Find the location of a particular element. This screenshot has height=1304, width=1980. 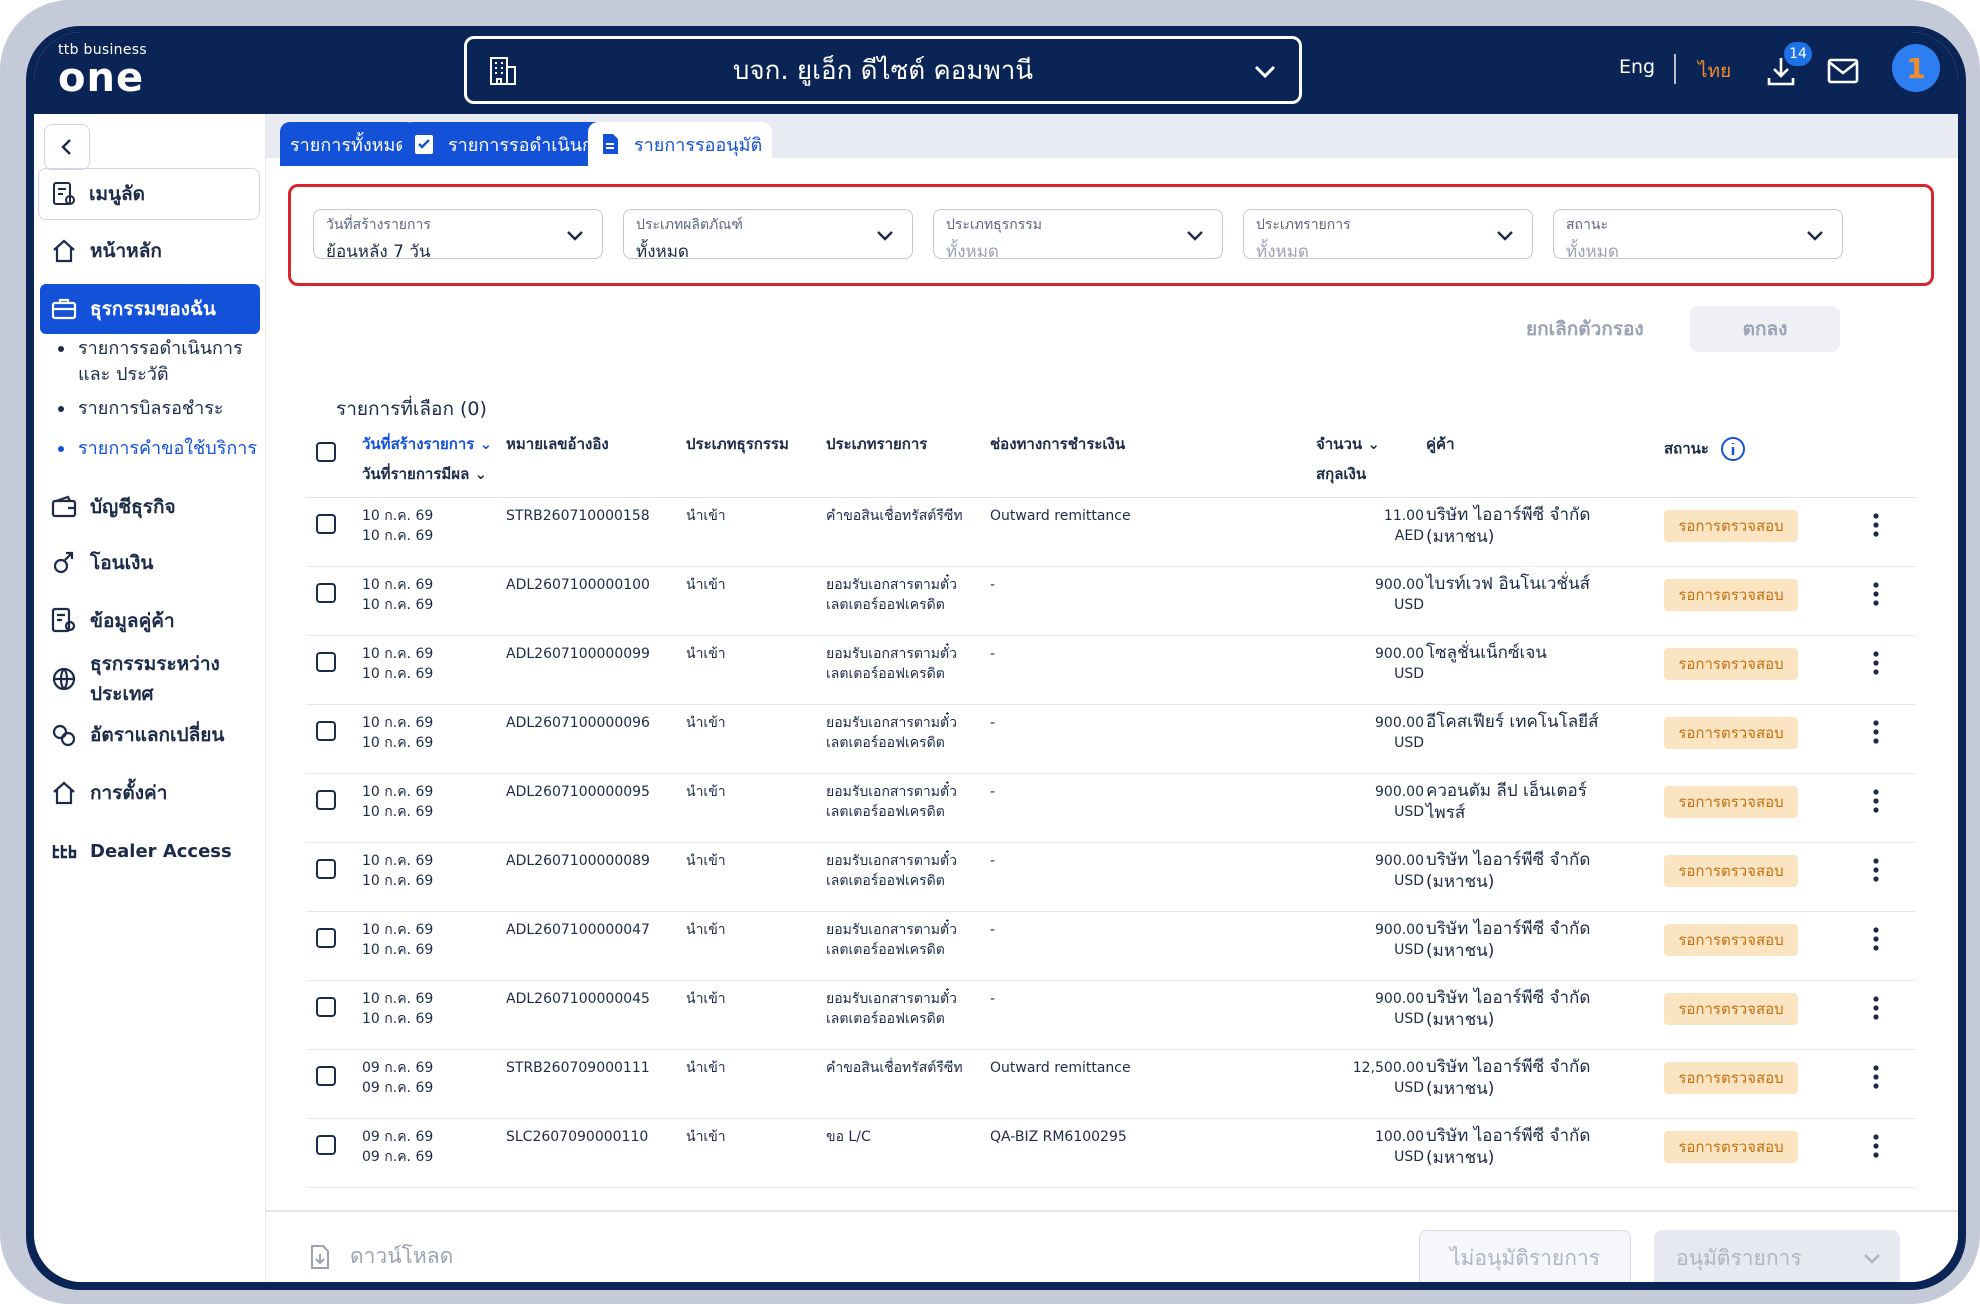

filter-created-date: วันที่สร้างรายการ ย้อนหลัง 7 วัน is located at coordinates (458, 235).